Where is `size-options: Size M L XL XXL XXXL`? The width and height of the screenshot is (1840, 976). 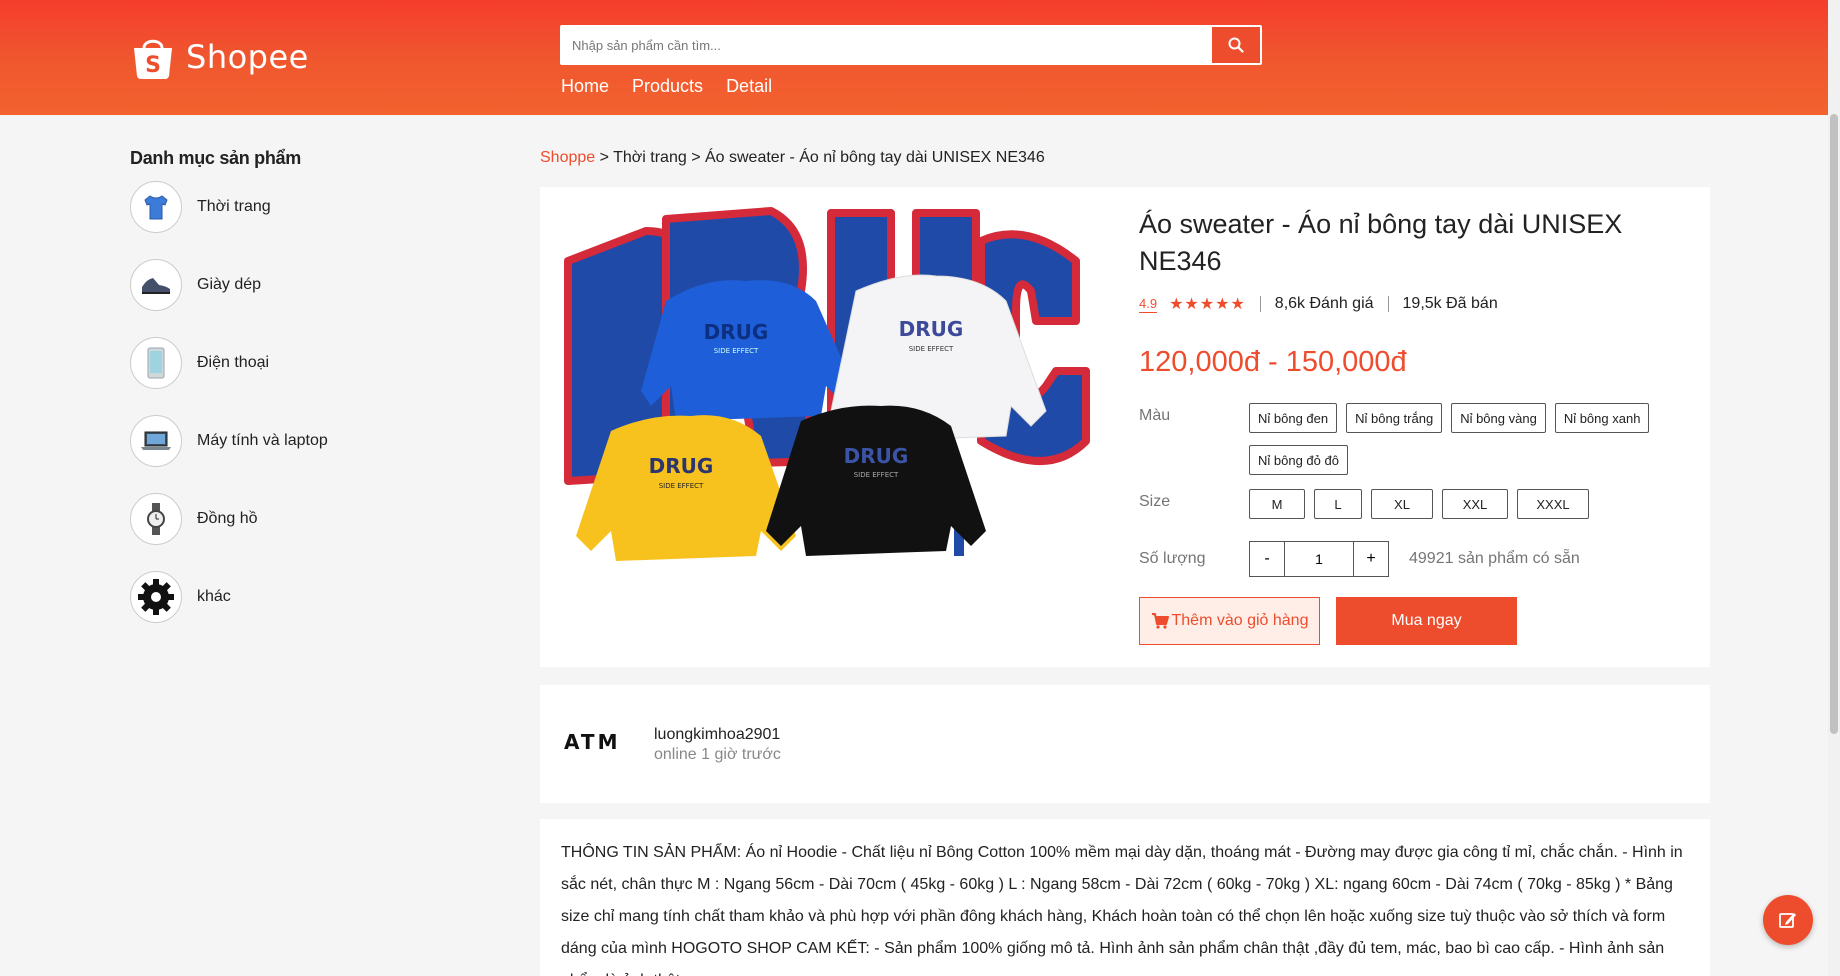
size-options: Size M L XL XXL XXXL is located at coordinates (1409, 504).